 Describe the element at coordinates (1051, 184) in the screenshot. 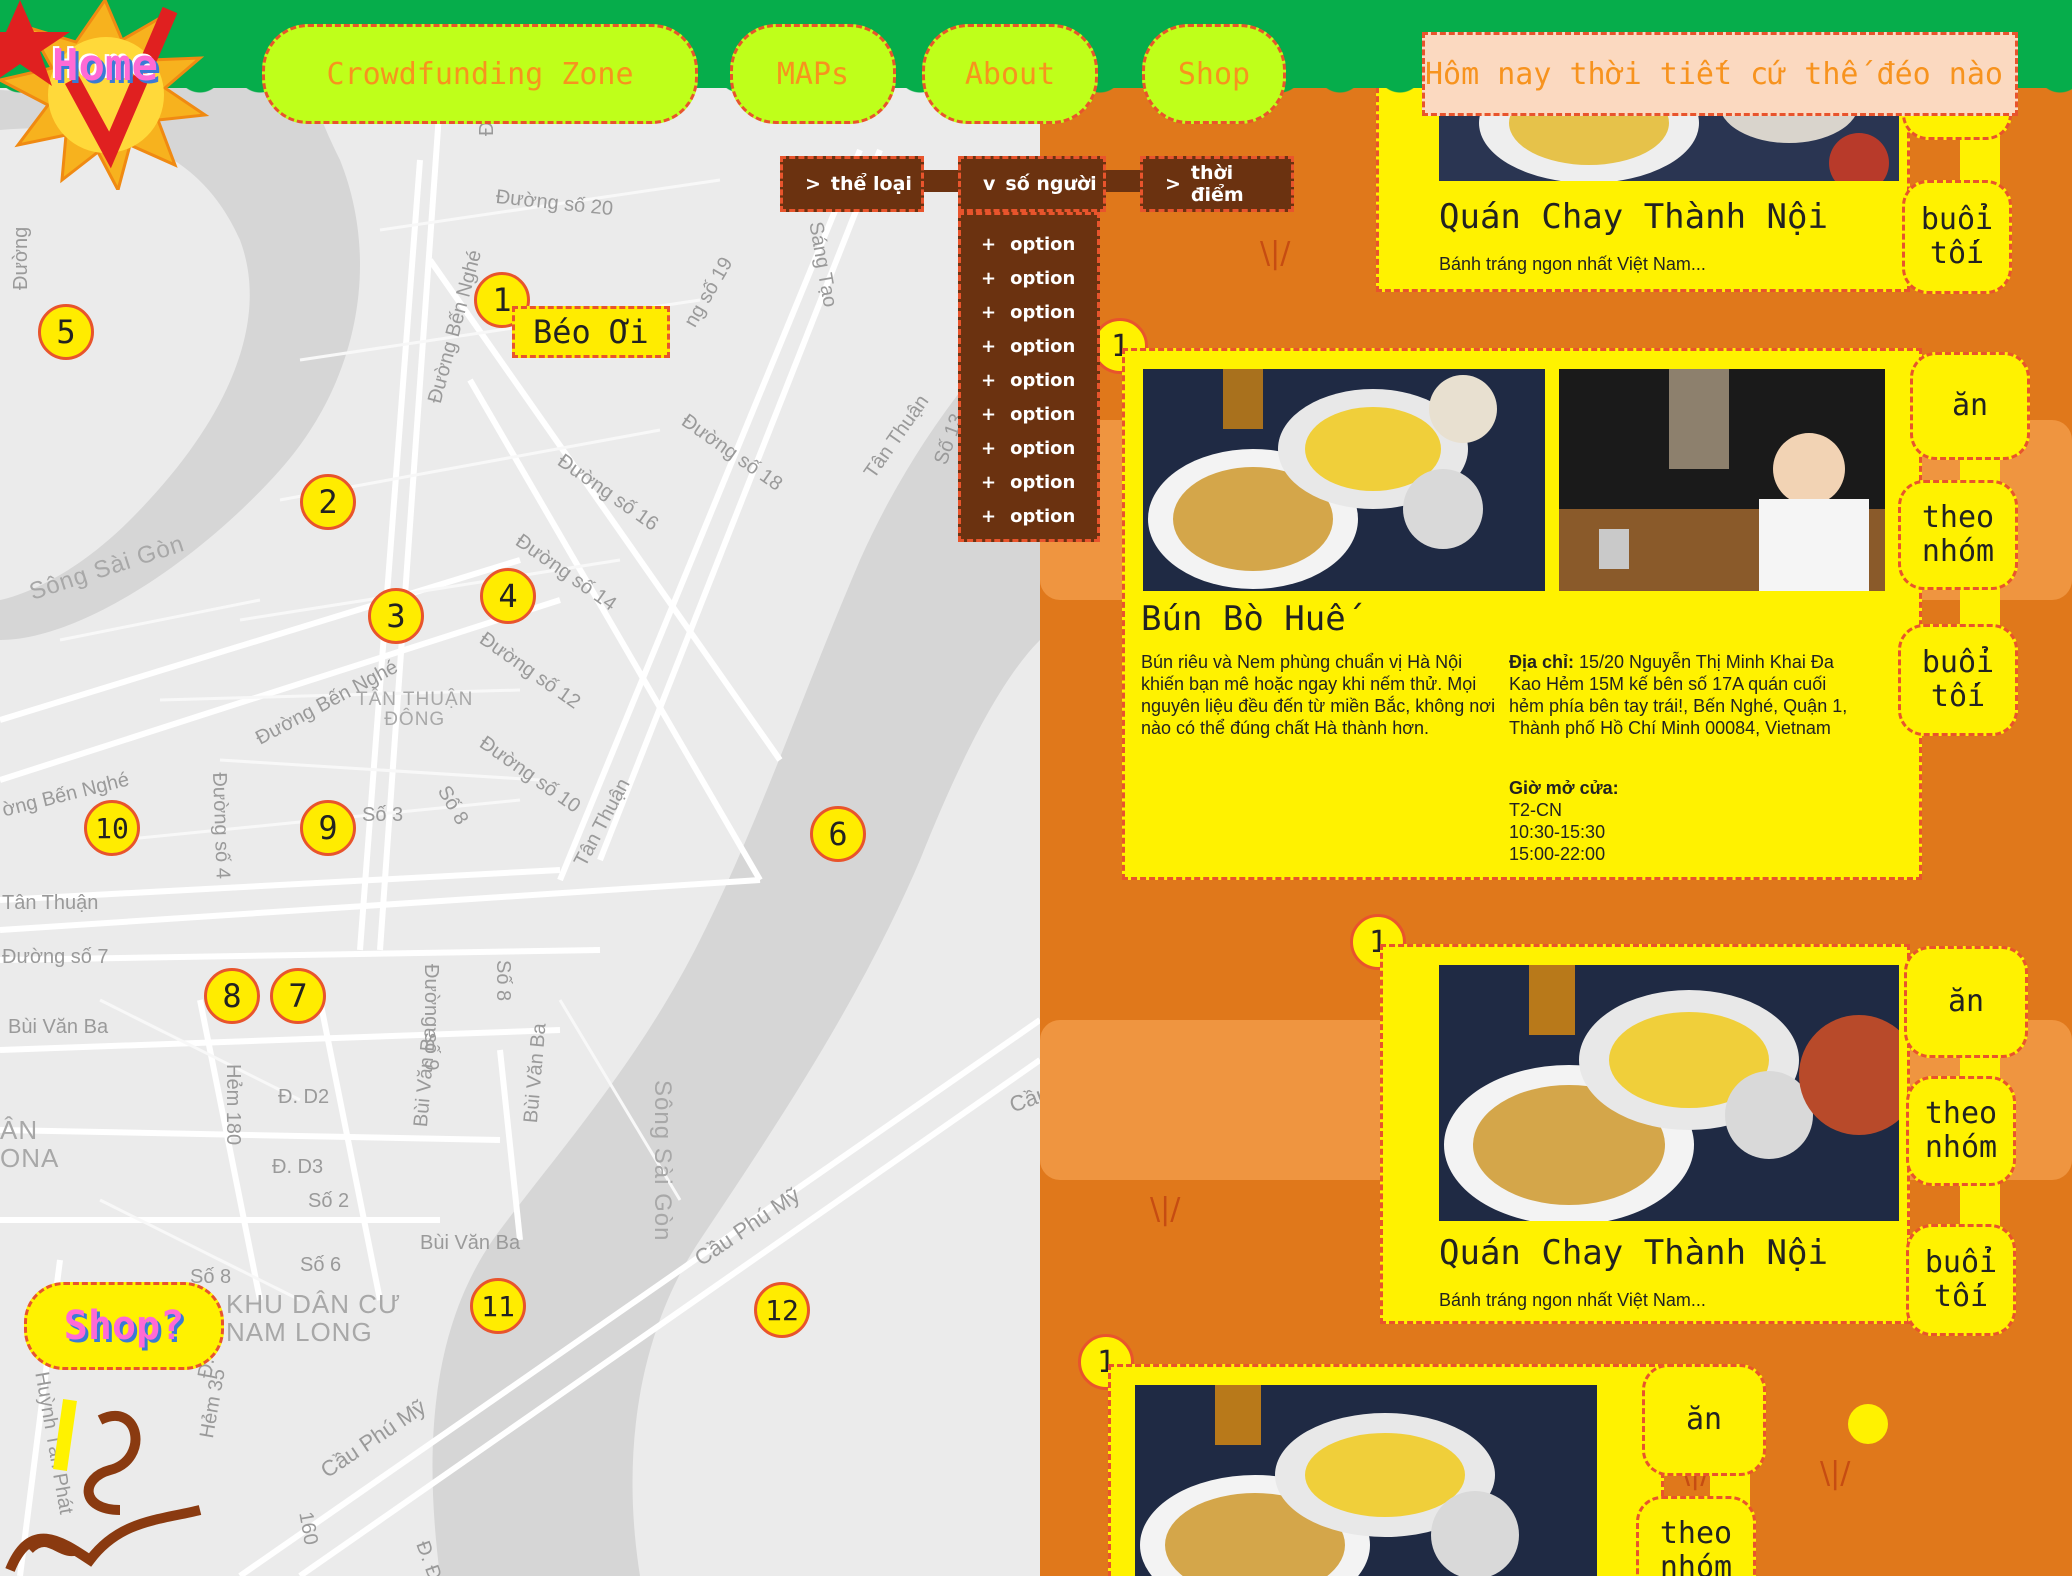

I see `filter-label: số người` at that location.